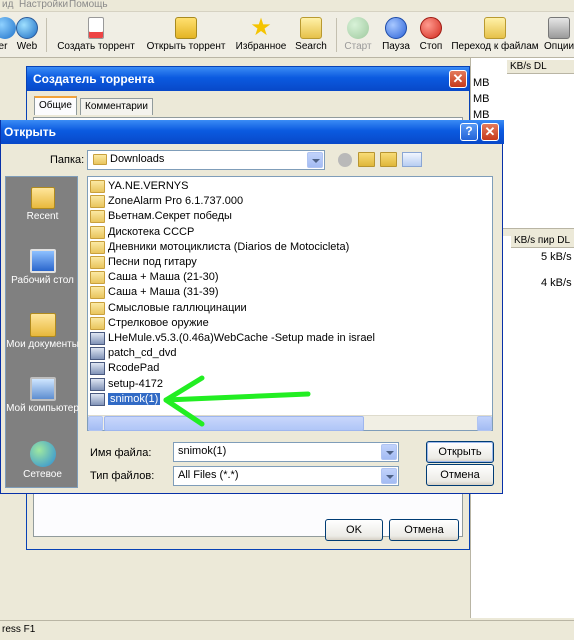 The width and height of the screenshot is (574, 640). I want to click on folder-item: Смысловые галлюцинации, so click(168, 309).